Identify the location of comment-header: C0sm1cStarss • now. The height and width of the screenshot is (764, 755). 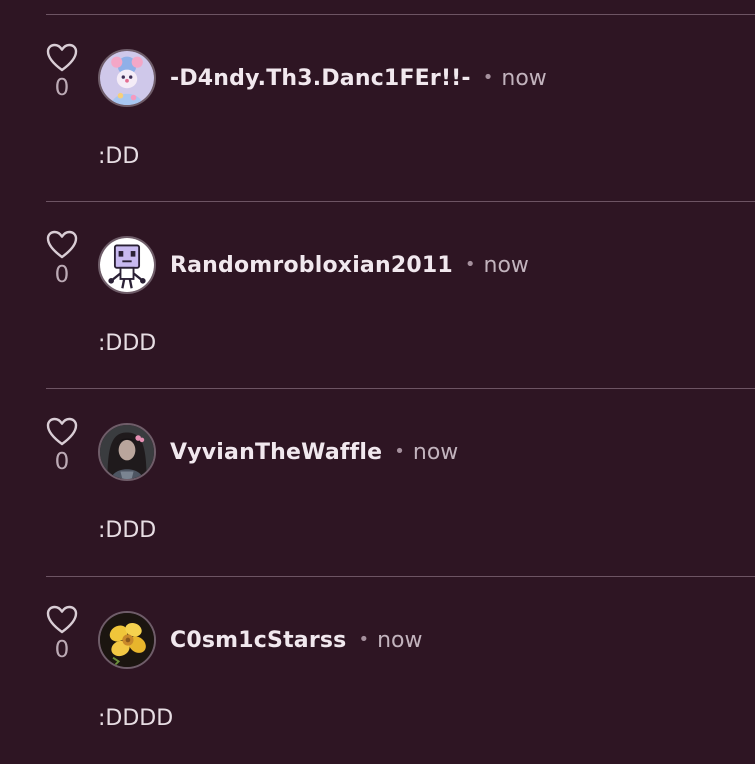
(296, 641).